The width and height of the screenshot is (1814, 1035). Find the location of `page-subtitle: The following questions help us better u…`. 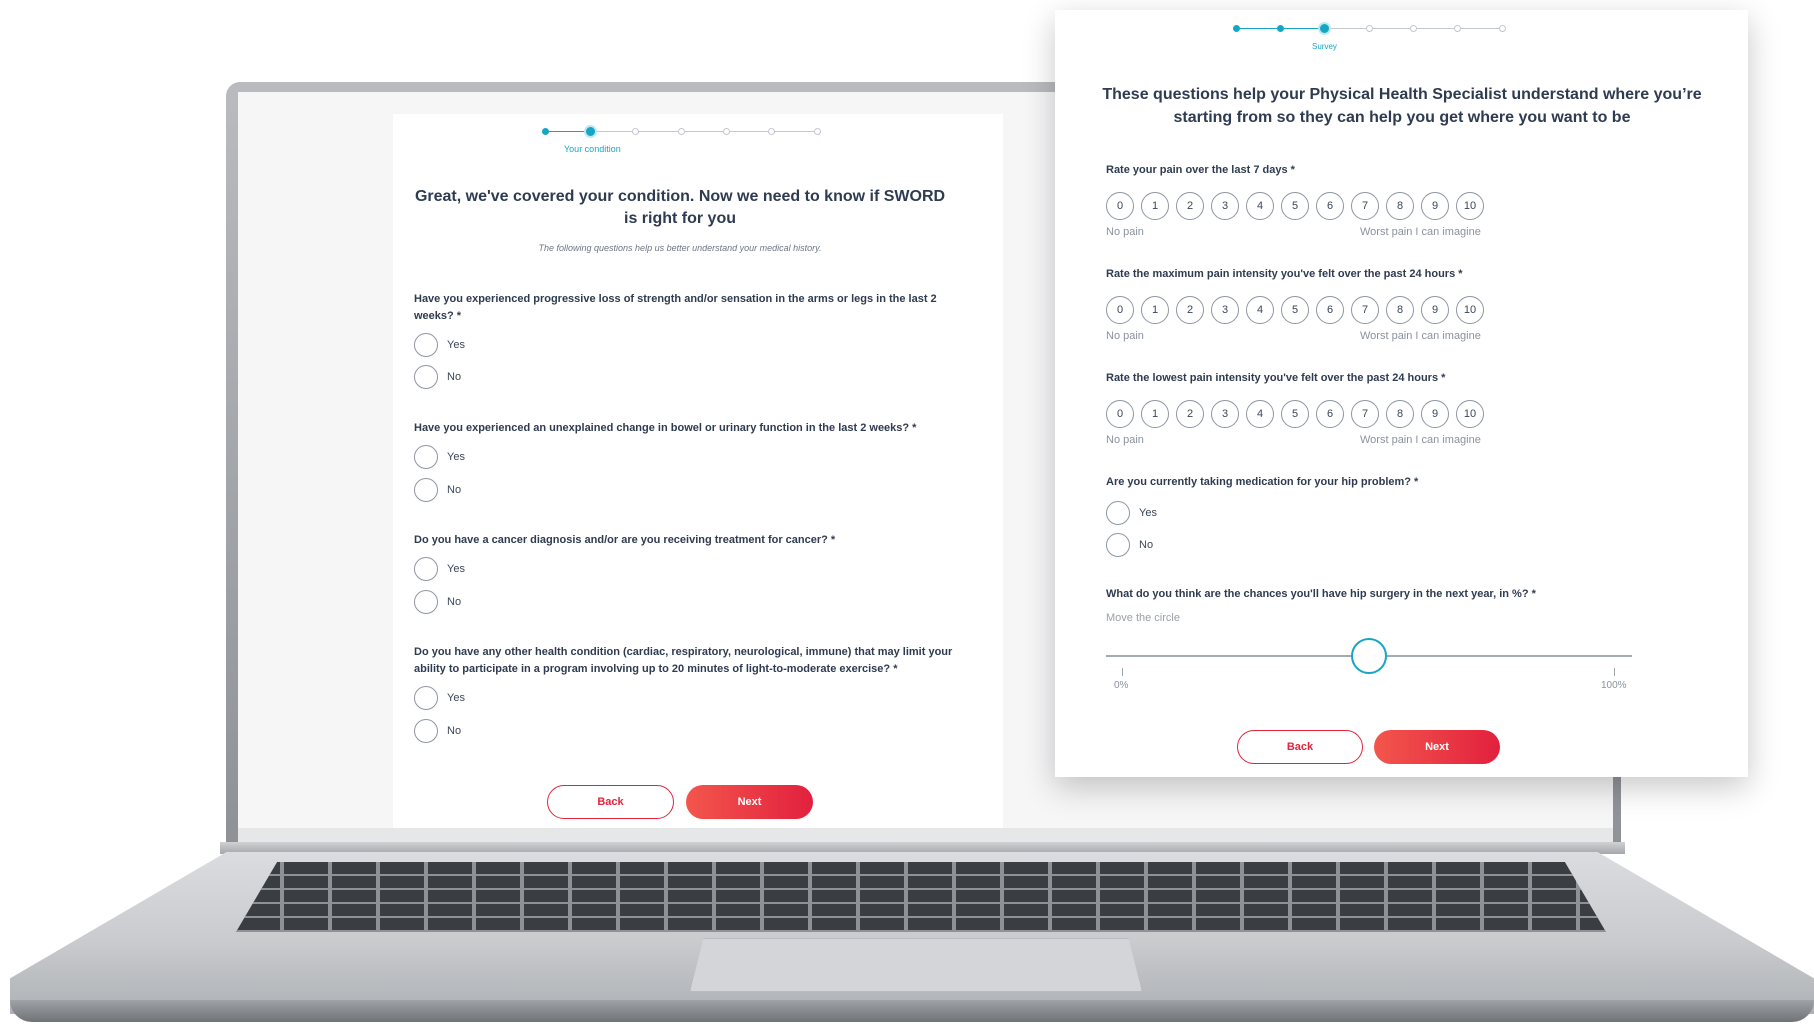

page-subtitle: The following questions help us better u… is located at coordinates (680, 248).